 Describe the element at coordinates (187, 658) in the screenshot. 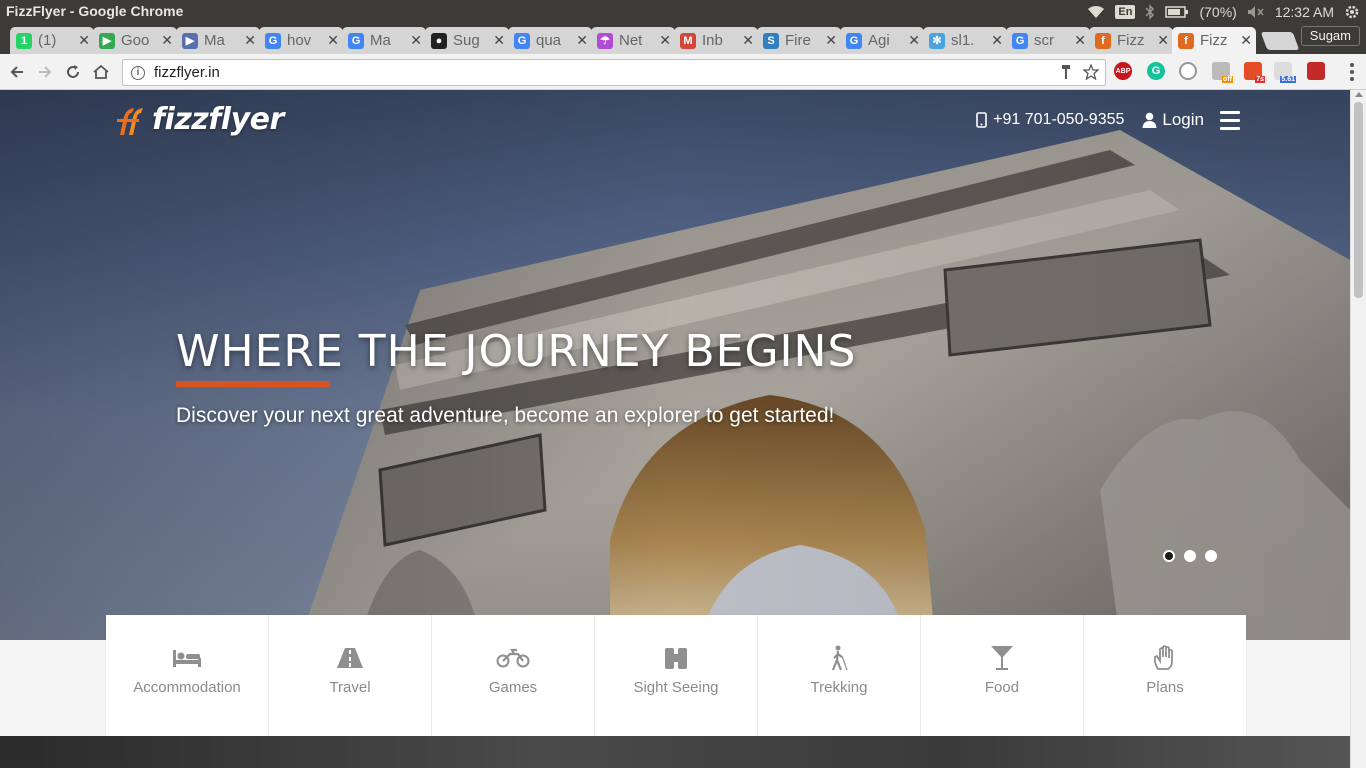

I see `bed-icon` at that location.